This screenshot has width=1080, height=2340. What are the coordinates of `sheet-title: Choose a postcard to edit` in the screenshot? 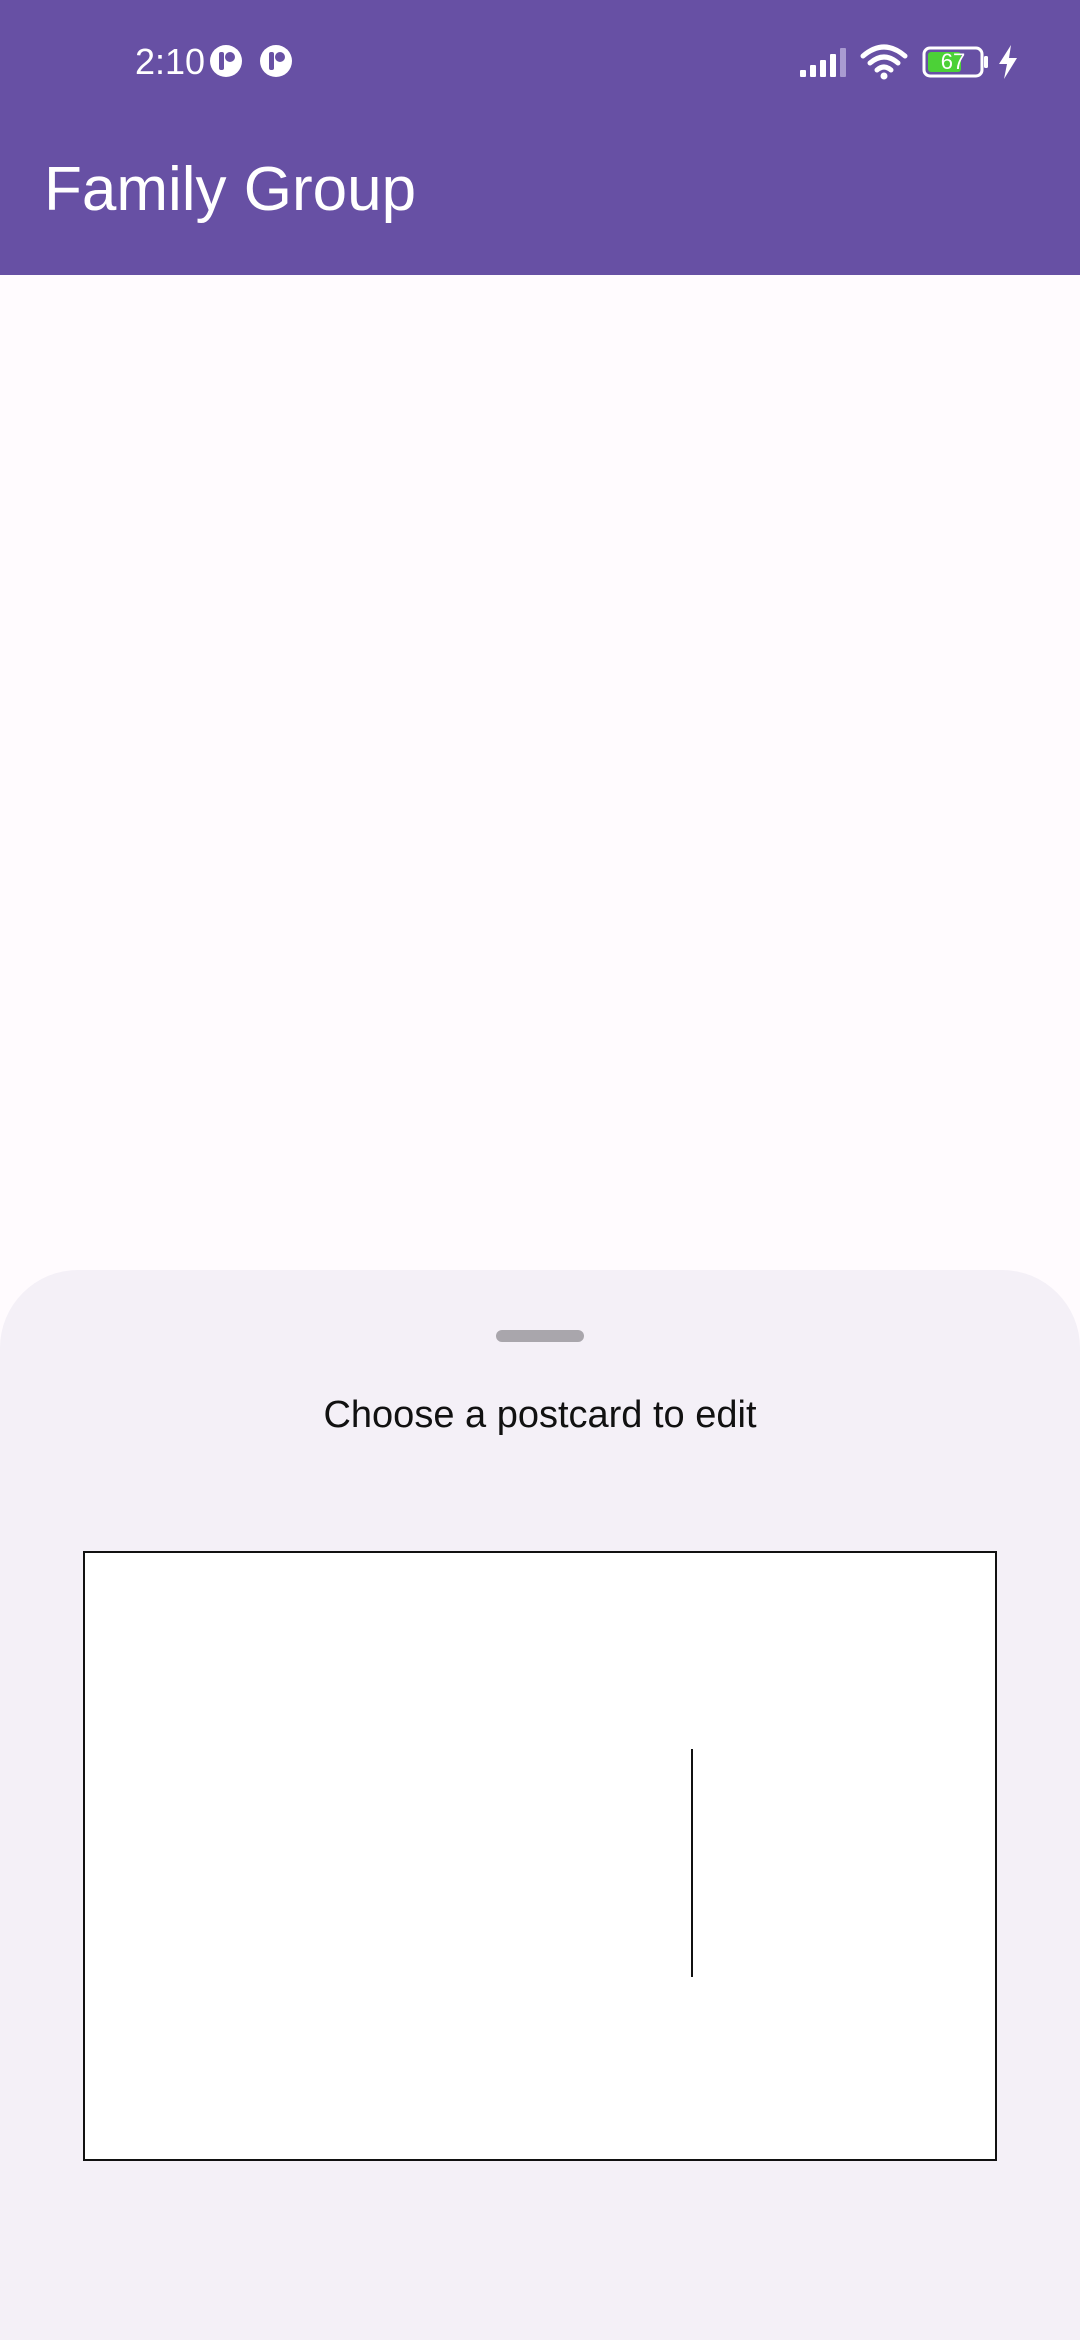 It's located at (540, 1415).